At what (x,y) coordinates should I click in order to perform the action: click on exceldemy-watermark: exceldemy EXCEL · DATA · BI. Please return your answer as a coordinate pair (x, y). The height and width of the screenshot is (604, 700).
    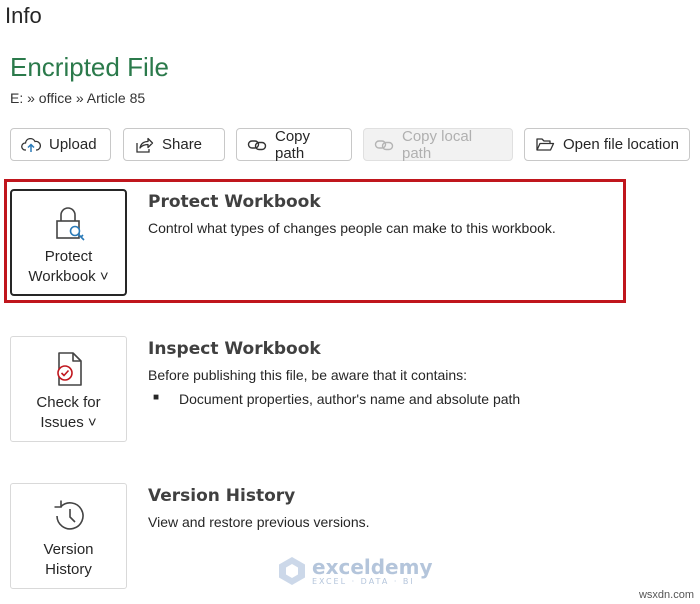
    Looking at the image, I should click on (355, 571).